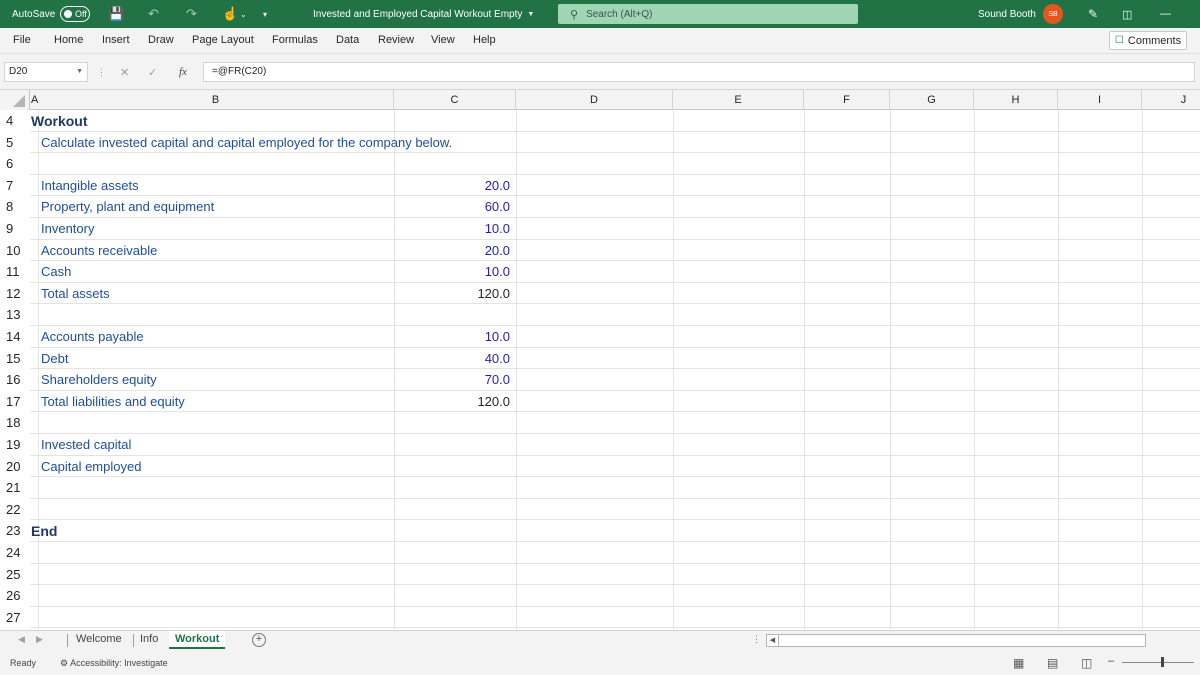  I want to click on cell-b: Property, plant and equipment, so click(127, 207).